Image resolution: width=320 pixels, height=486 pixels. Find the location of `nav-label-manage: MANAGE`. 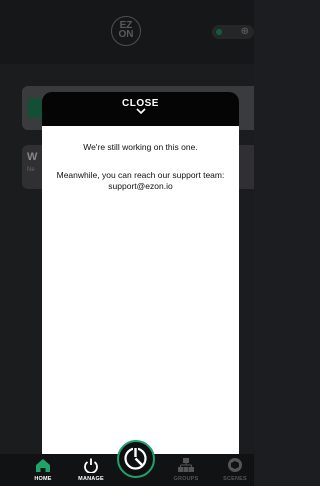

nav-label-manage: MANAGE is located at coordinates (91, 479).